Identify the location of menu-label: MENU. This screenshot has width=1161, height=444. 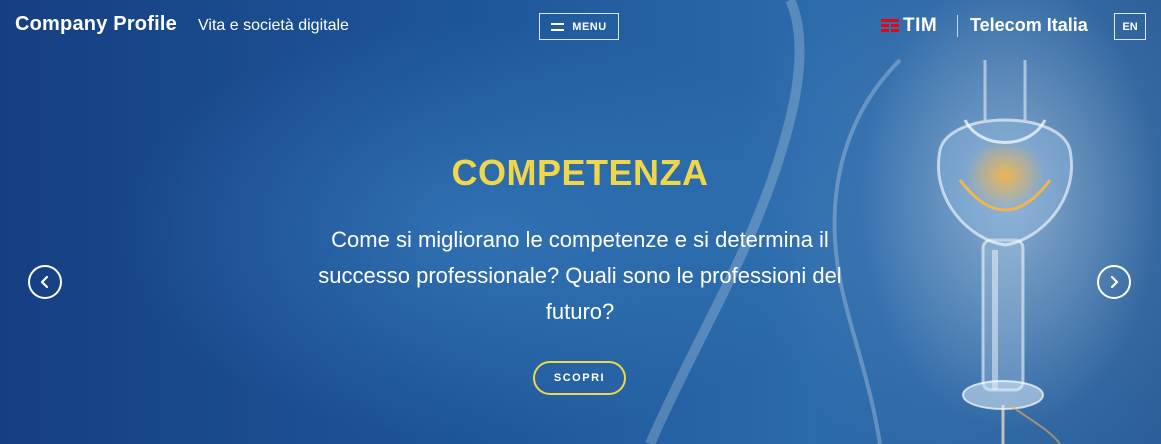
(589, 26).